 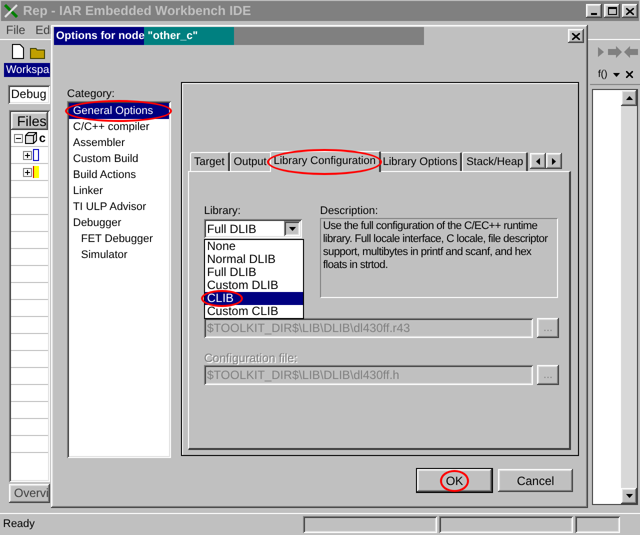 What do you see at coordinates (254, 259) in the screenshot?
I see `library-option: Normal DLIB` at bounding box center [254, 259].